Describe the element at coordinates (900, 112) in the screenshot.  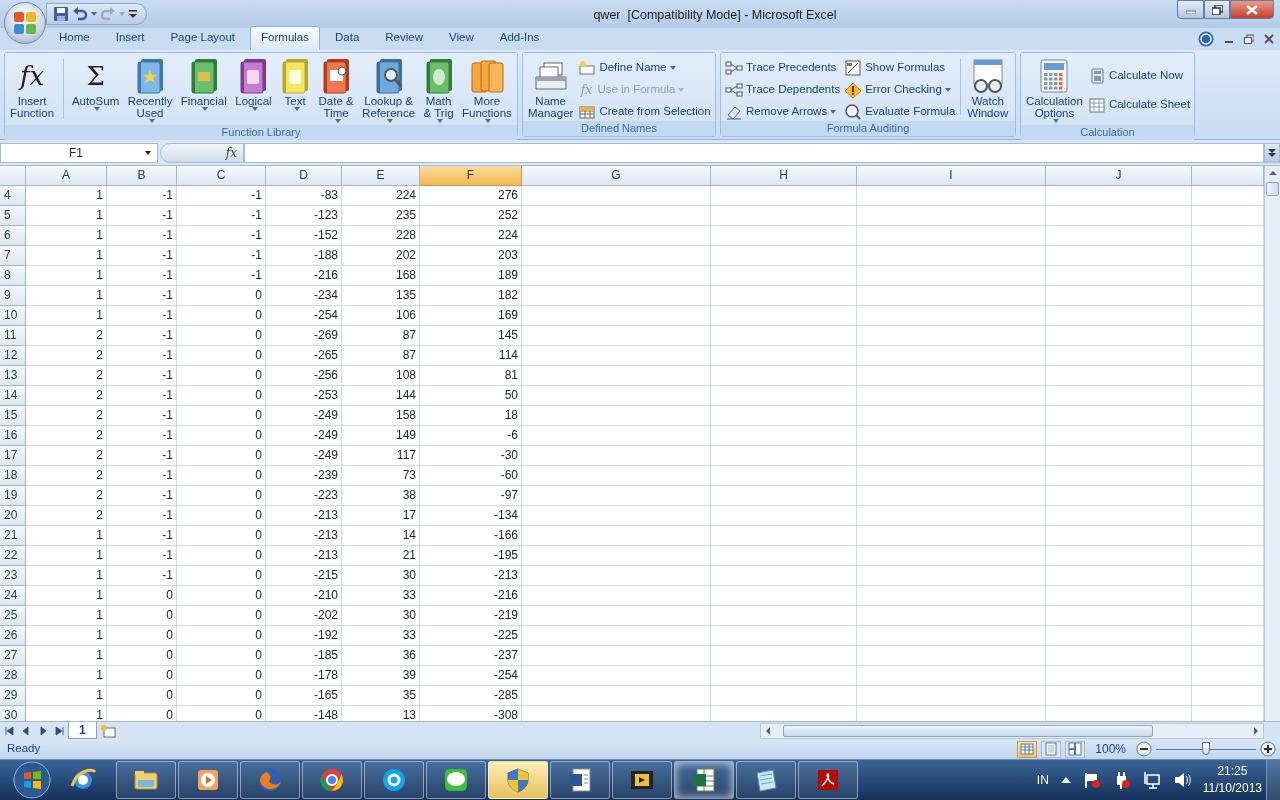
I see `ribbon-button: Evaluate Formula` at that location.